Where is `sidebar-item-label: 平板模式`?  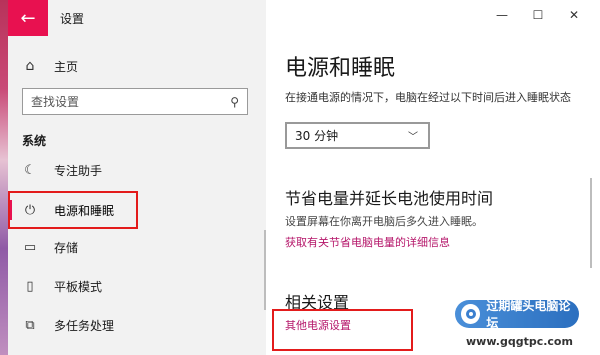 sidebar-item-label: 平板模式 is located at coordinates (78, 286).